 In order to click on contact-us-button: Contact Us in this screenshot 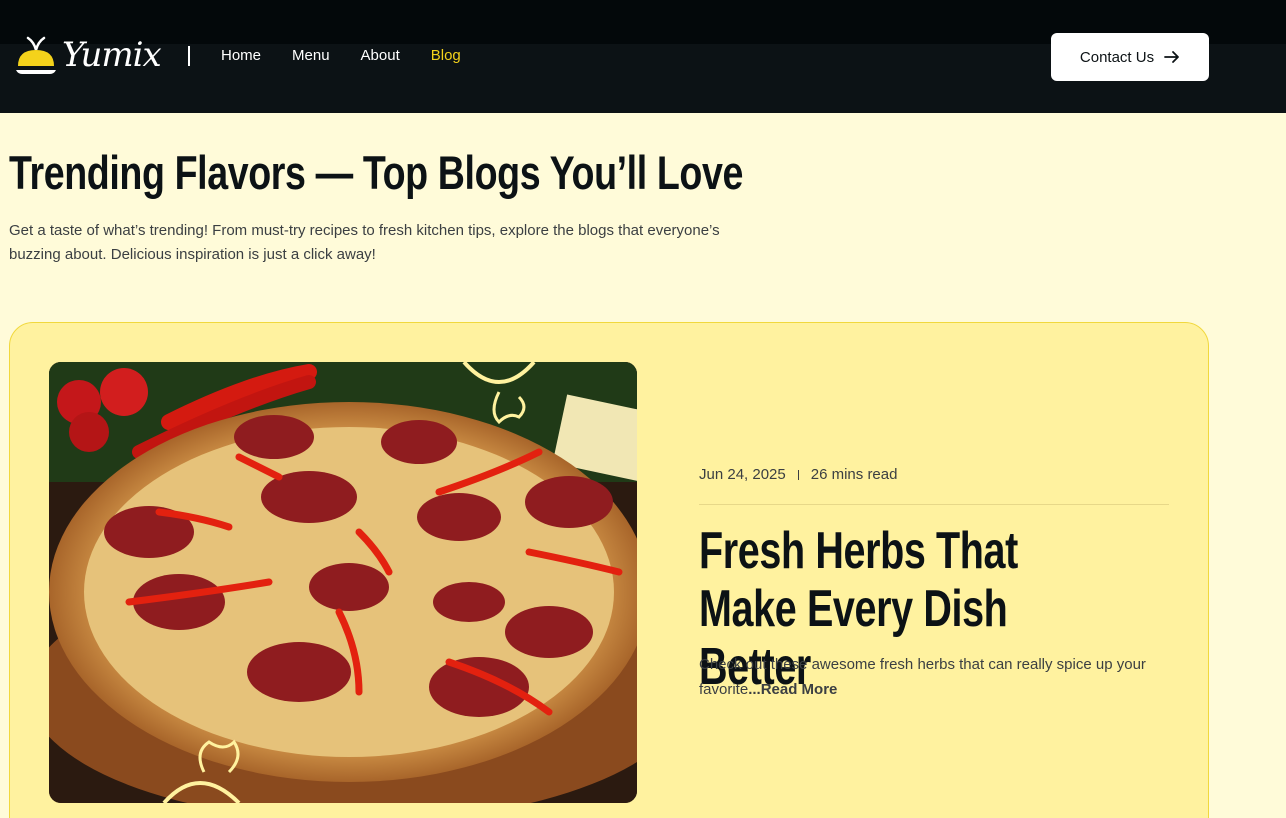, I will do `click(1130, 57)`.